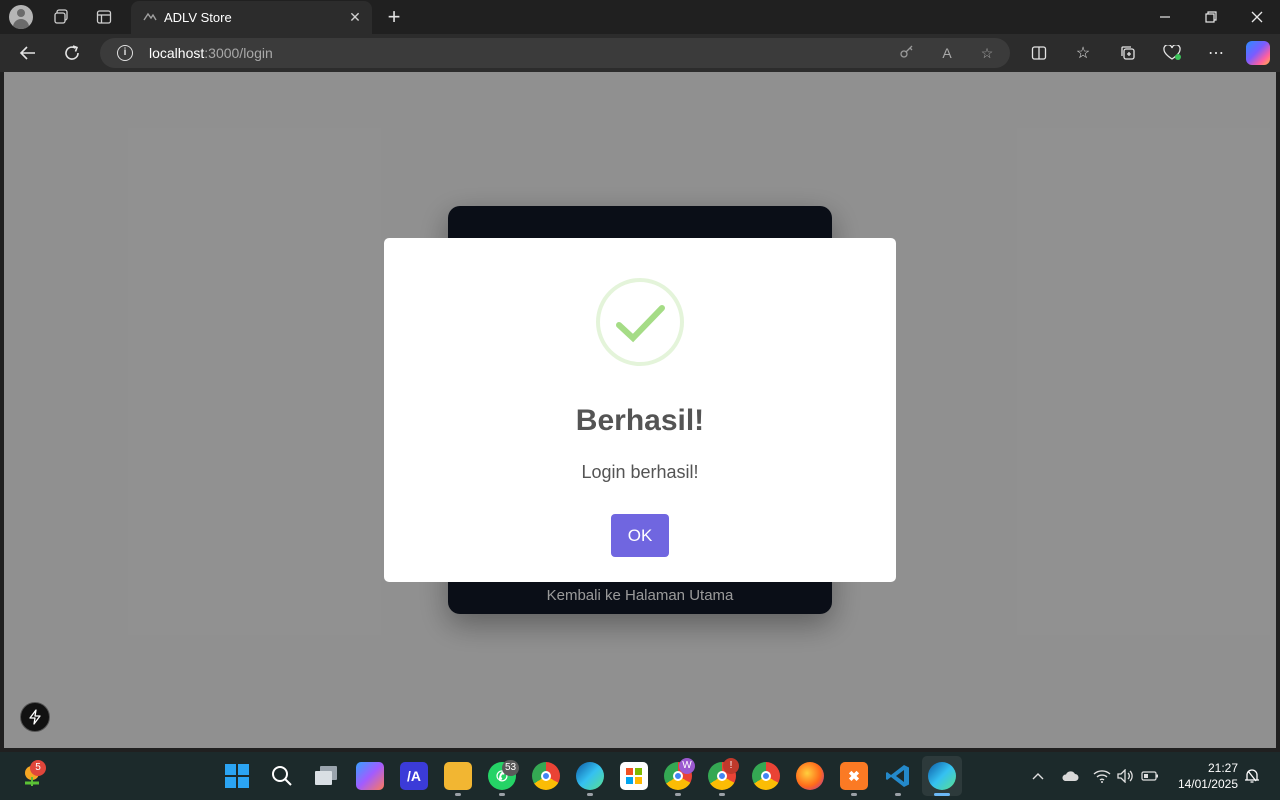 This screenshot has height=800, width=1280. Describe the element at coordinates (1252, 776) in the screenshot. I see `notification-bell-icon` at that location.